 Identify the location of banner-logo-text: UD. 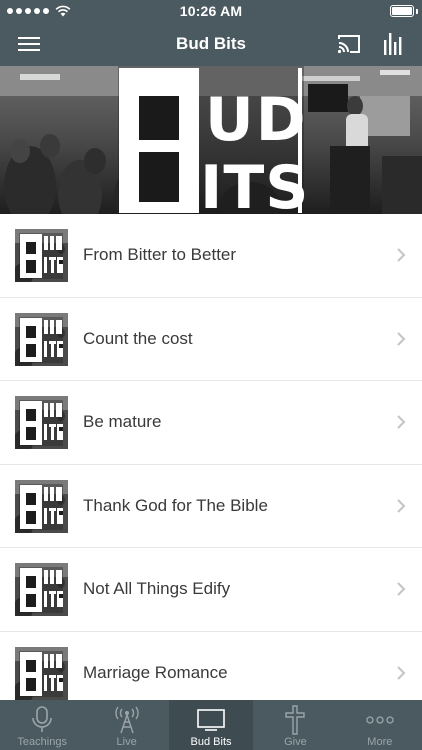
(256, 120).